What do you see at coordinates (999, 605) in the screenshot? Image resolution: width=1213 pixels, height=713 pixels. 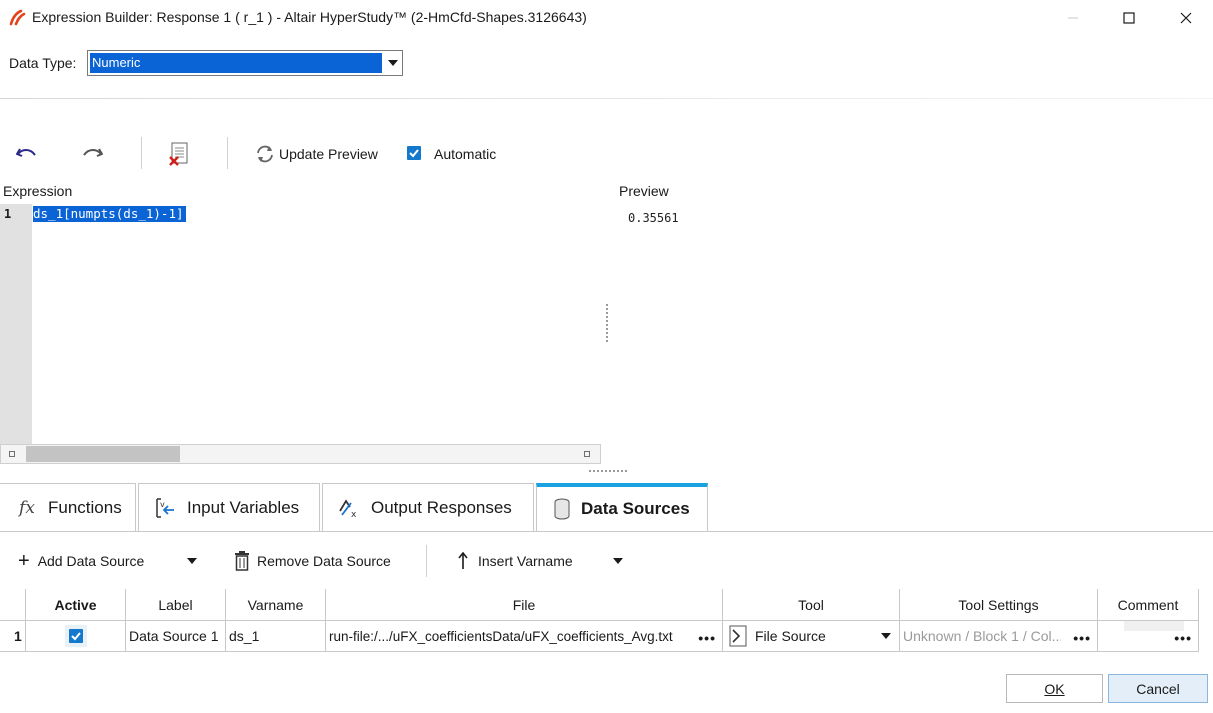 I see `column-header-tool-settings: Tool Settings` at bounding box center [999, 605].